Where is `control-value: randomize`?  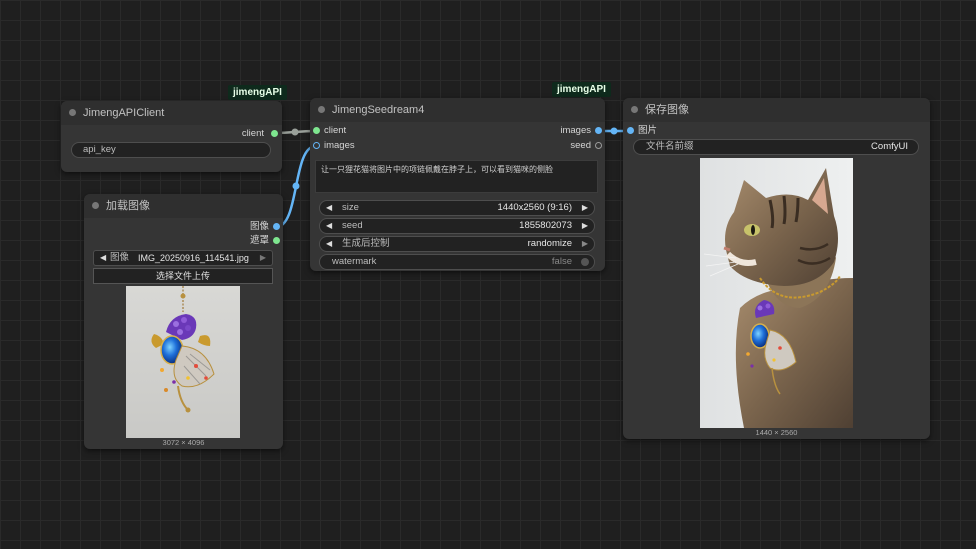 control-value: randomize is located at coordinates (549, 243).